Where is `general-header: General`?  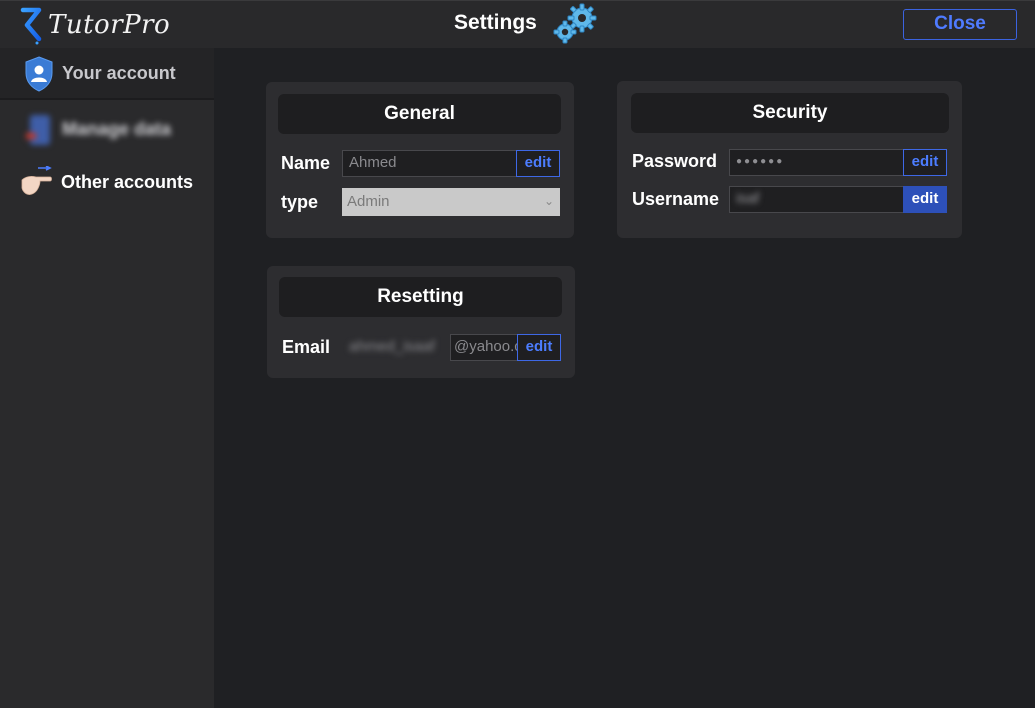 general-header: General is located at coordinates (419, 114).